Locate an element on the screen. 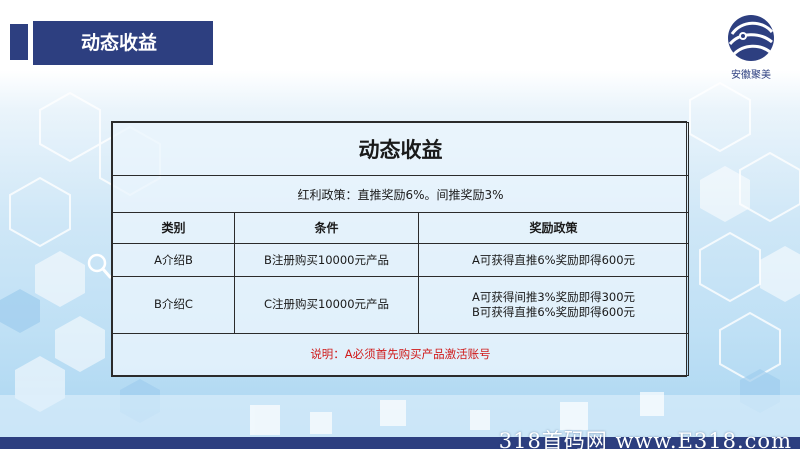 This screenshot has height=449, width=800. row-reward: A可获得直推6%奖励即得600元 is located at coordinates (553, 259).